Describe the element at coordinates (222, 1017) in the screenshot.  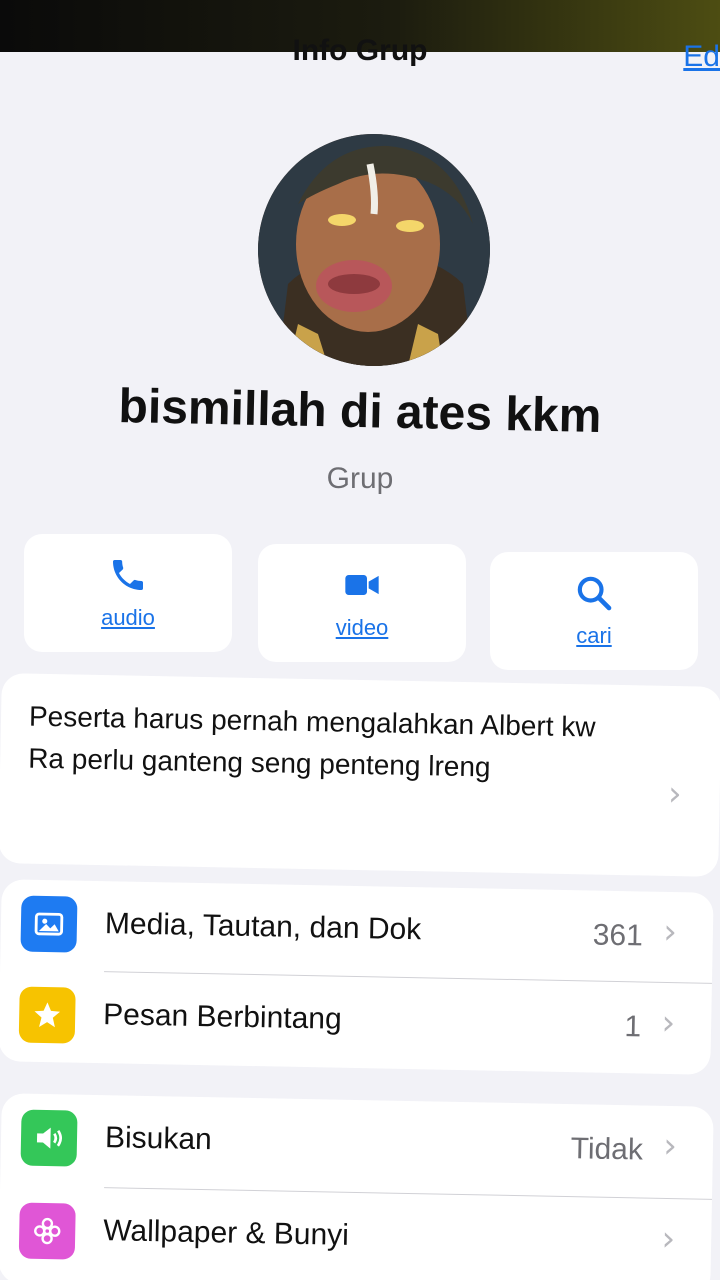
I see `starred-label: Pesan Berbintang` at that location.